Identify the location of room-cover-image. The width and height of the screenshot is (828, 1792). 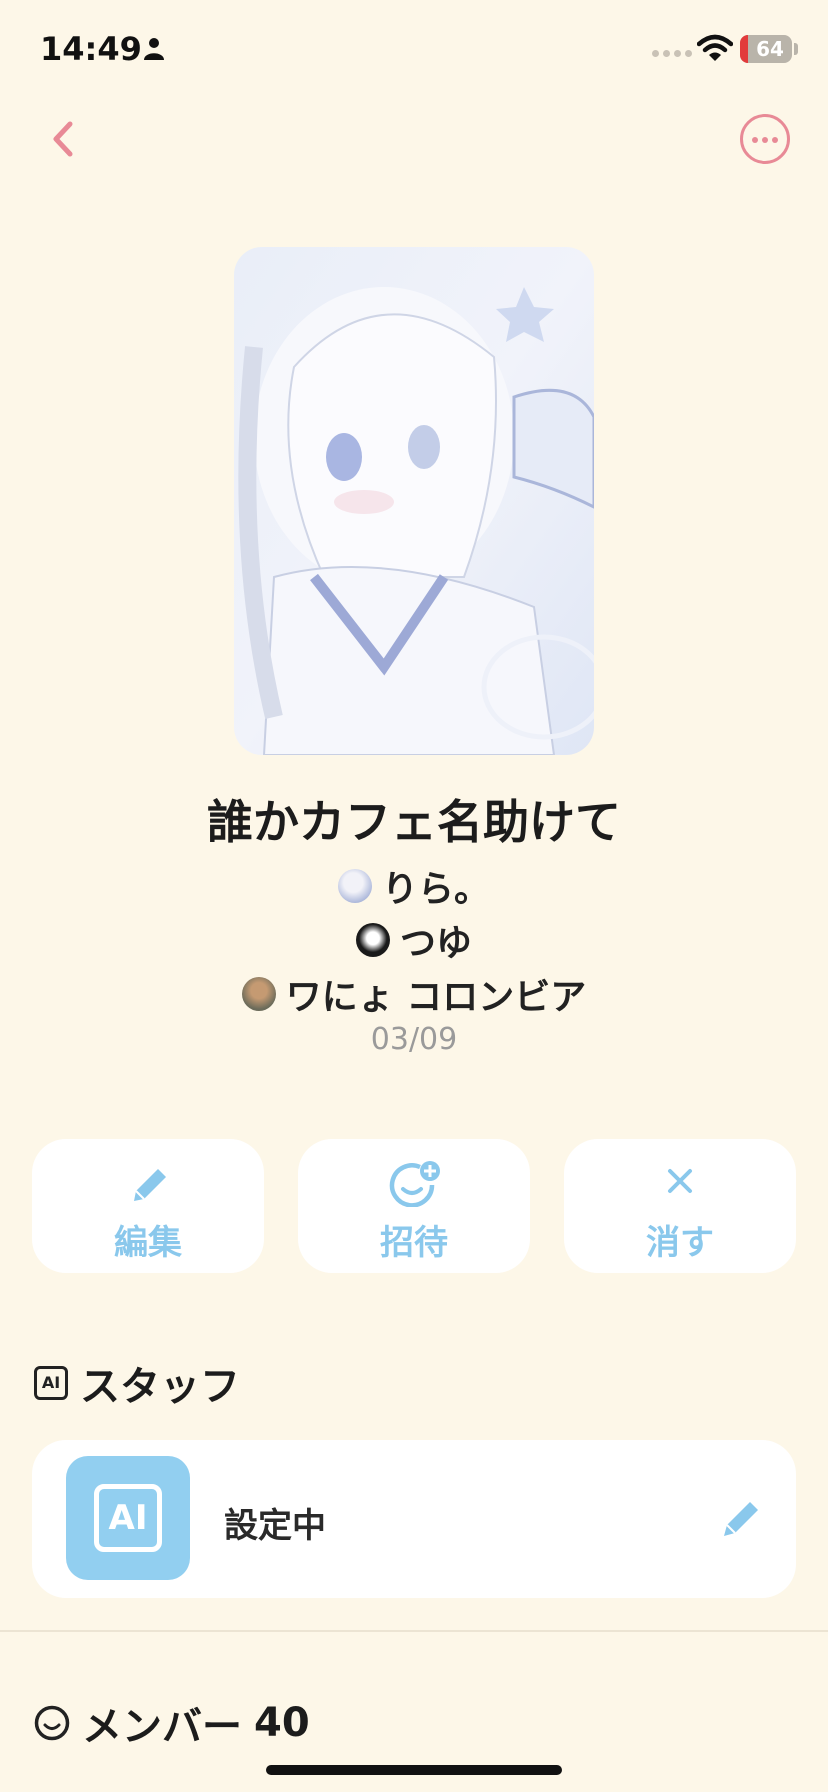
(414, 501).